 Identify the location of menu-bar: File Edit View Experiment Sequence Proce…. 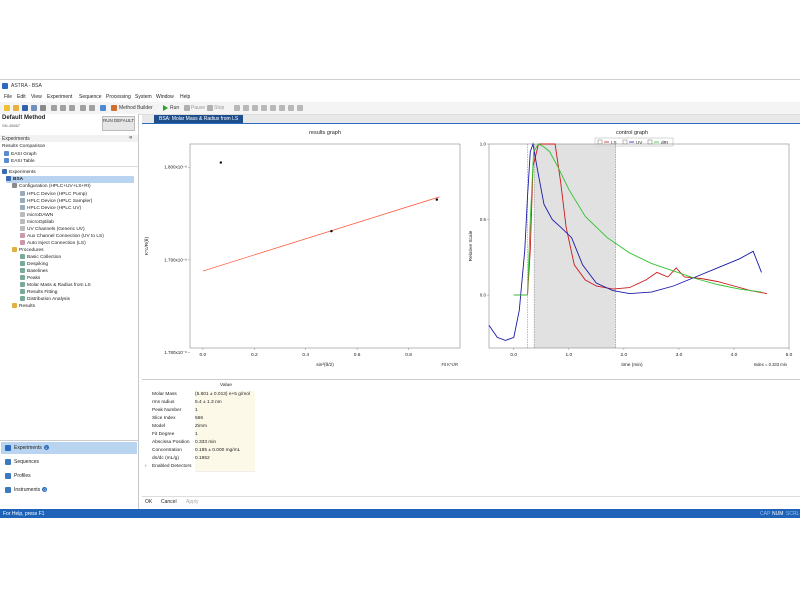
(400, 97).